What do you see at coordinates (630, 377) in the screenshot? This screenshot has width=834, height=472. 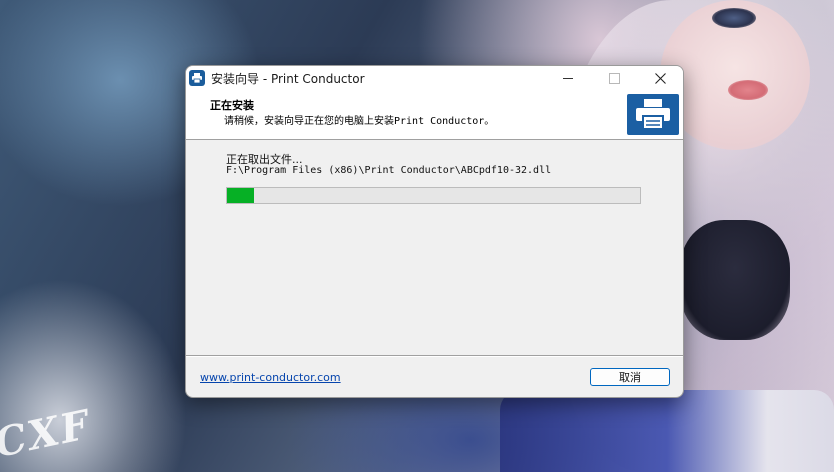 I see `cancel-button: 取消` at bounding box center [630, 377].